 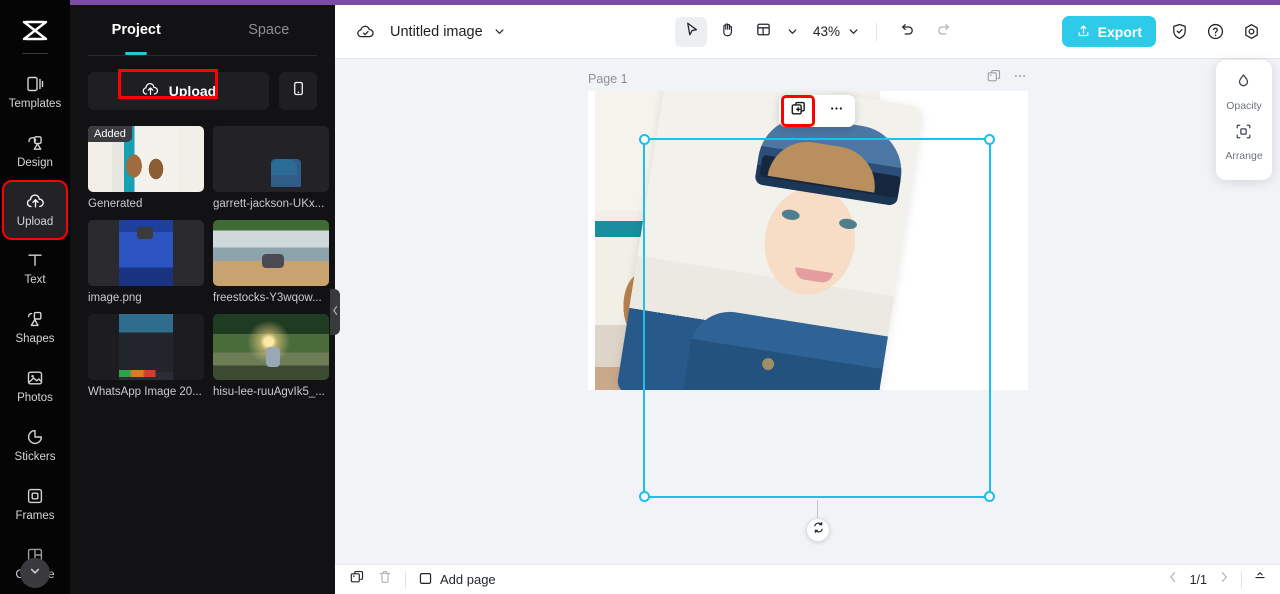 I want to click on layout-grid-icon, so click(x=763, y=32).